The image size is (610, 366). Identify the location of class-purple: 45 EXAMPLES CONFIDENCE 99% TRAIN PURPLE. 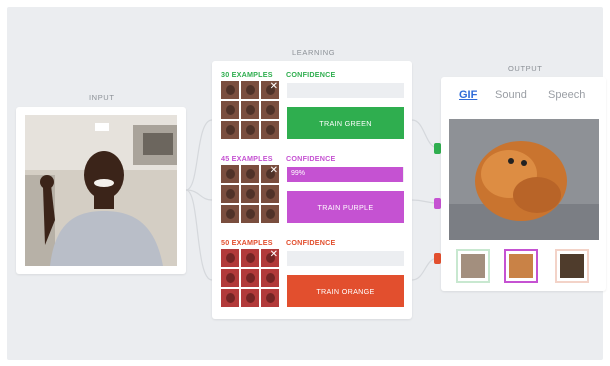
(312, 187).